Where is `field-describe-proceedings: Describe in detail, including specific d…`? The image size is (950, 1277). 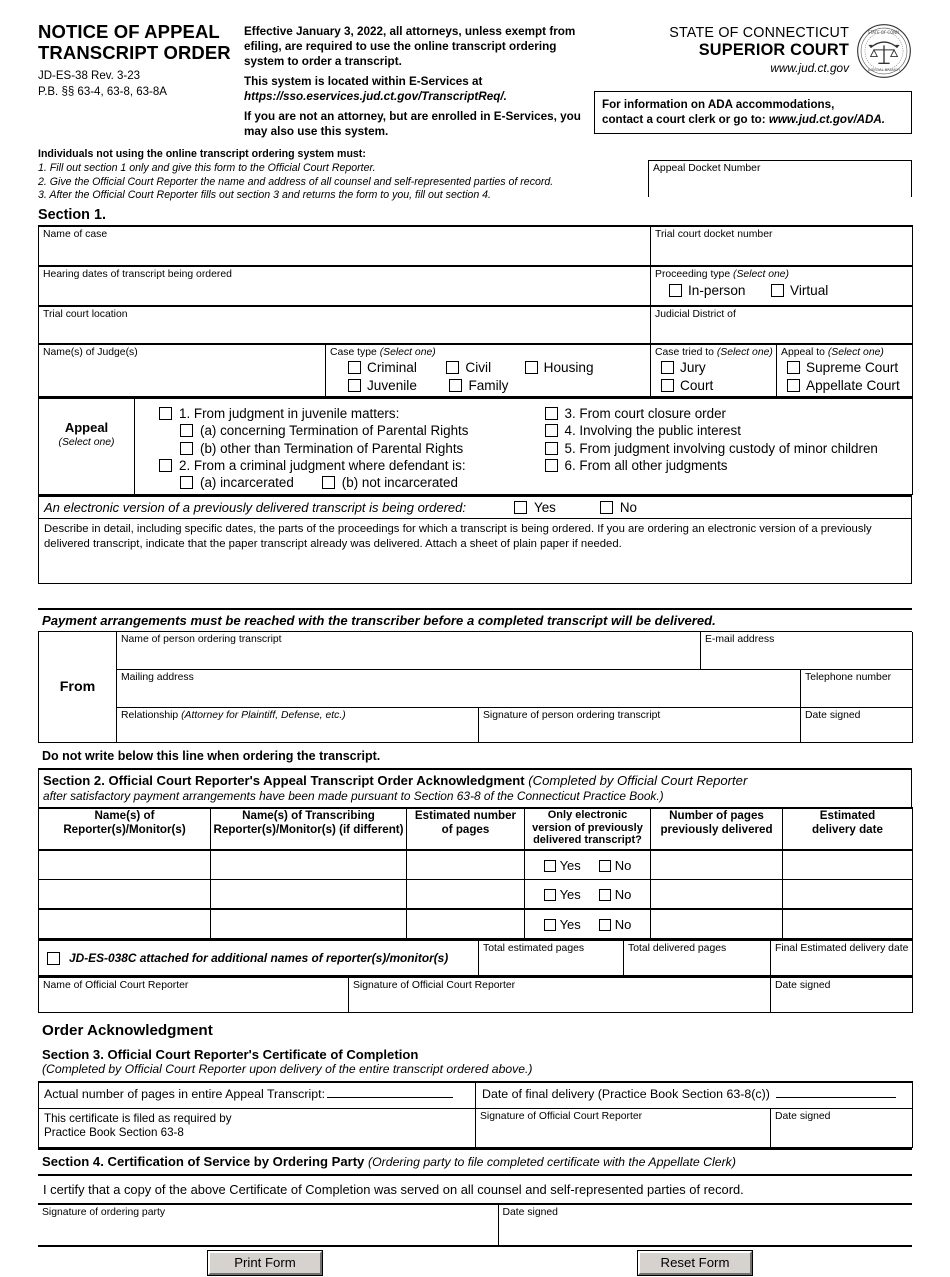
field-describe-proceedings: Describe in detail, including specific d… is located at coordinates (475, 551).